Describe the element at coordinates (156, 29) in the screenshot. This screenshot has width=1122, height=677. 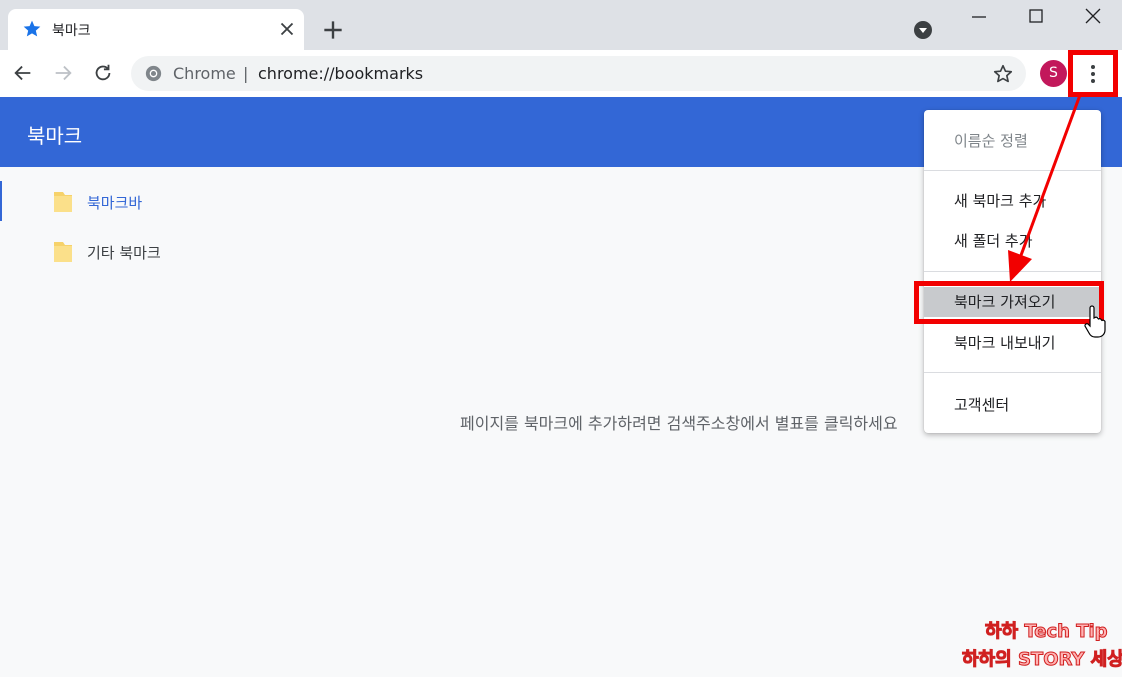
I see `tab-bookmarks: 북마크` at that location.